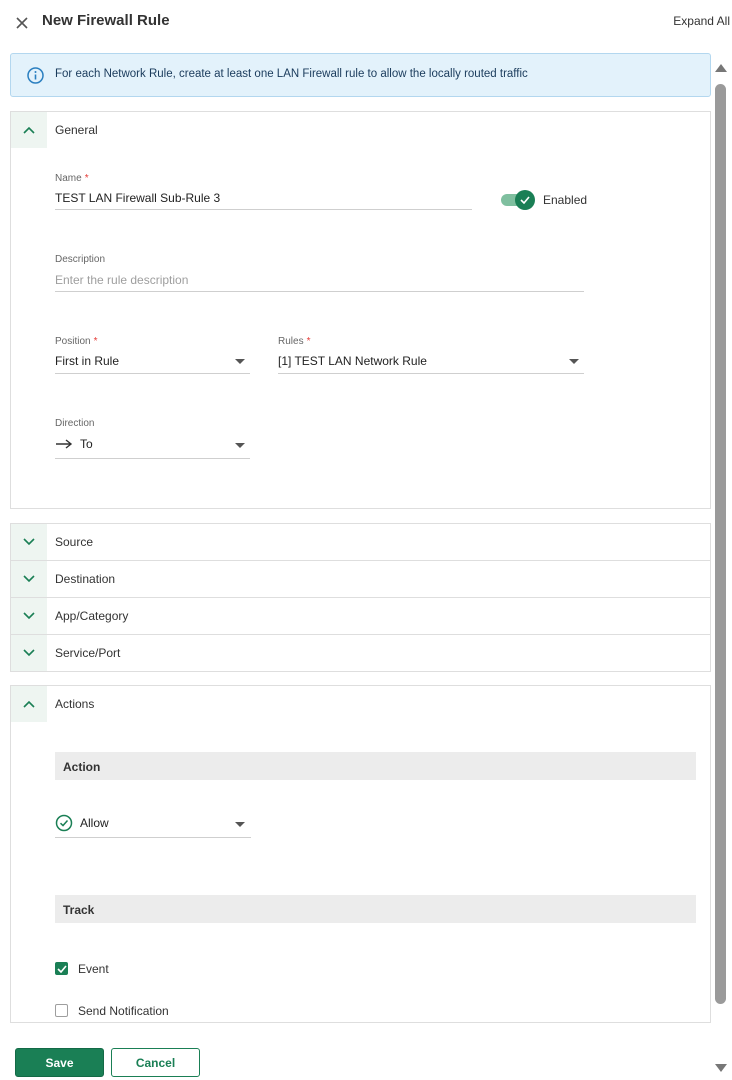 Image resolution: width=732 pixels, height=1080 pixels. Describe the element at coordinates (94, 823) in the screenshot. I see `action-select: Allow` at that location.